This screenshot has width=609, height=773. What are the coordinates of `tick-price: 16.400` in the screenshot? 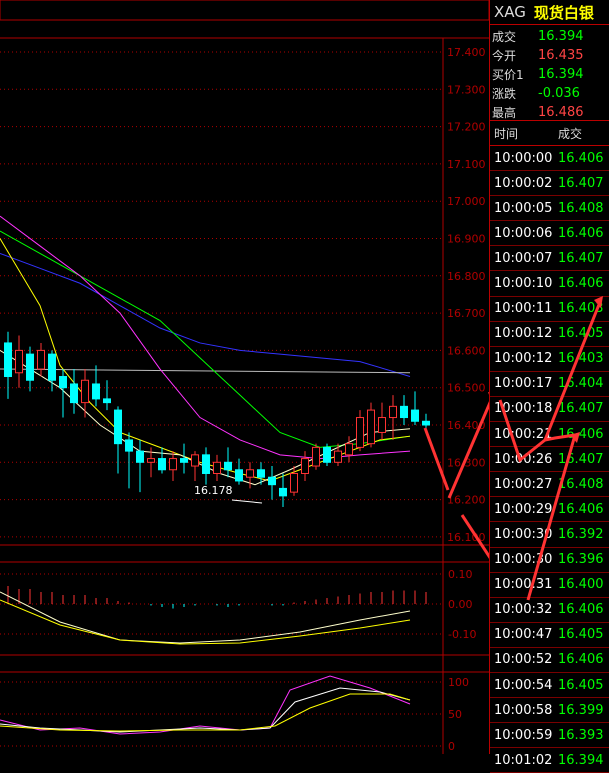 It's located at (581, 585).